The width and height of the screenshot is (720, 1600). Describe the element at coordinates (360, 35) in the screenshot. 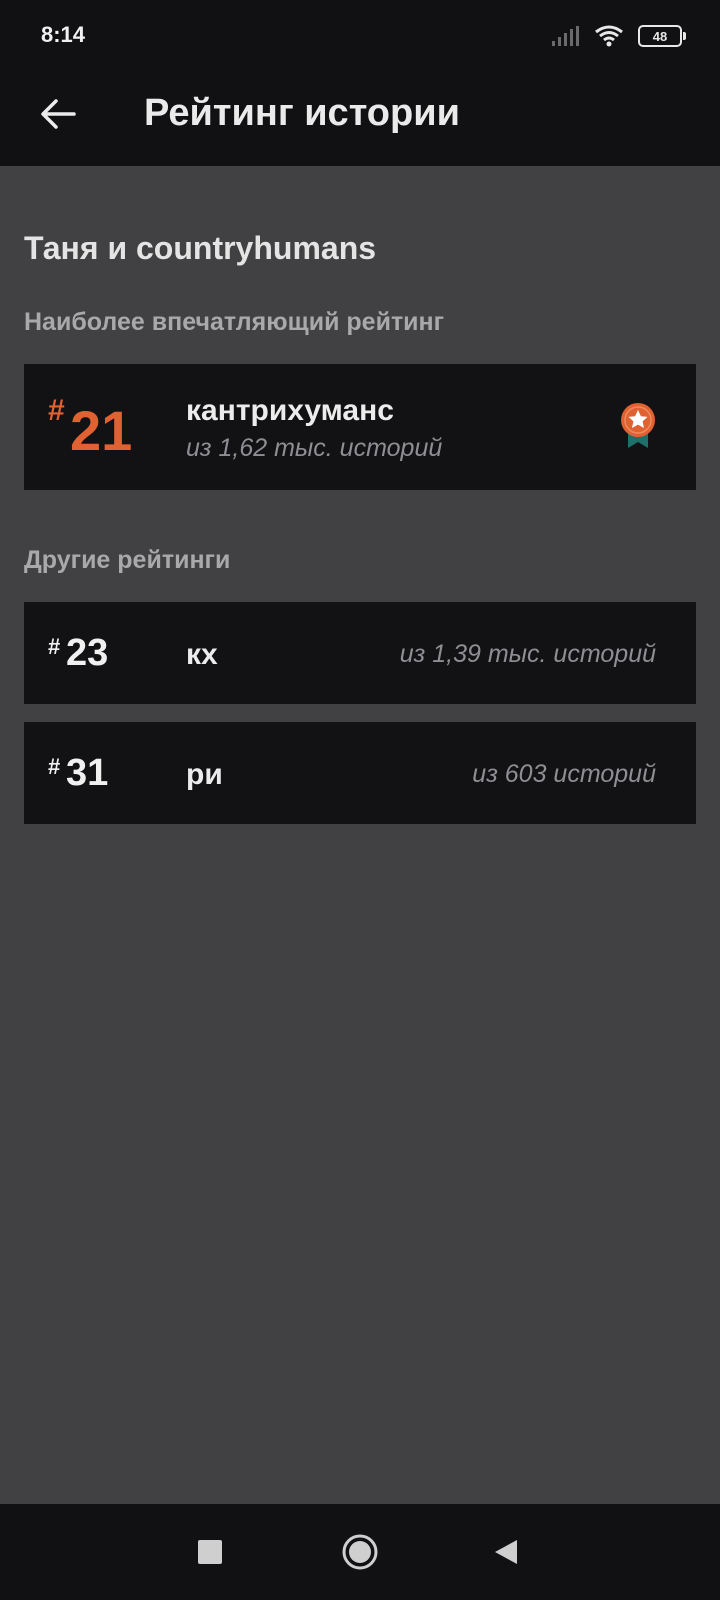

I see `status-bar: 8:14 48` at that location.